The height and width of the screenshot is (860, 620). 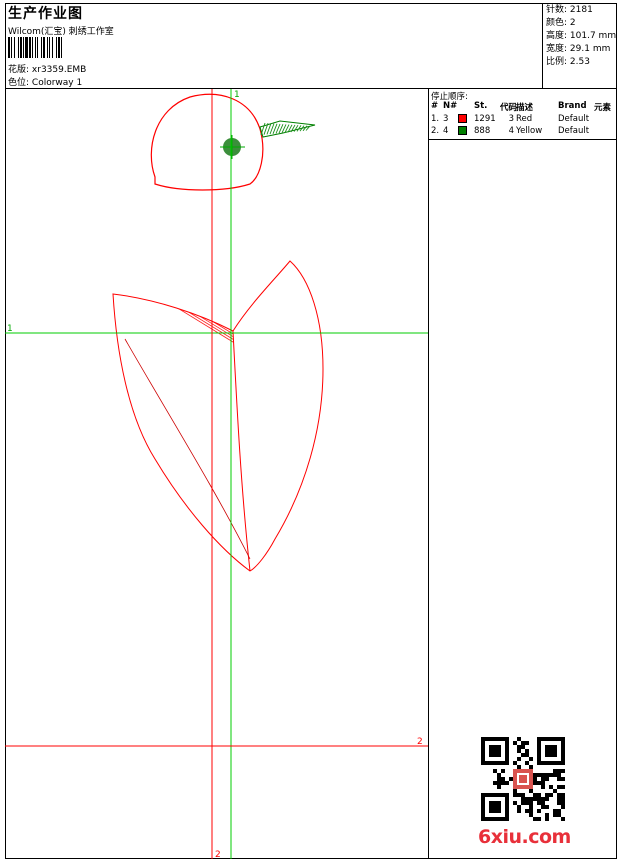 I want to click on row-description: Red, so click(x=524, y=119).